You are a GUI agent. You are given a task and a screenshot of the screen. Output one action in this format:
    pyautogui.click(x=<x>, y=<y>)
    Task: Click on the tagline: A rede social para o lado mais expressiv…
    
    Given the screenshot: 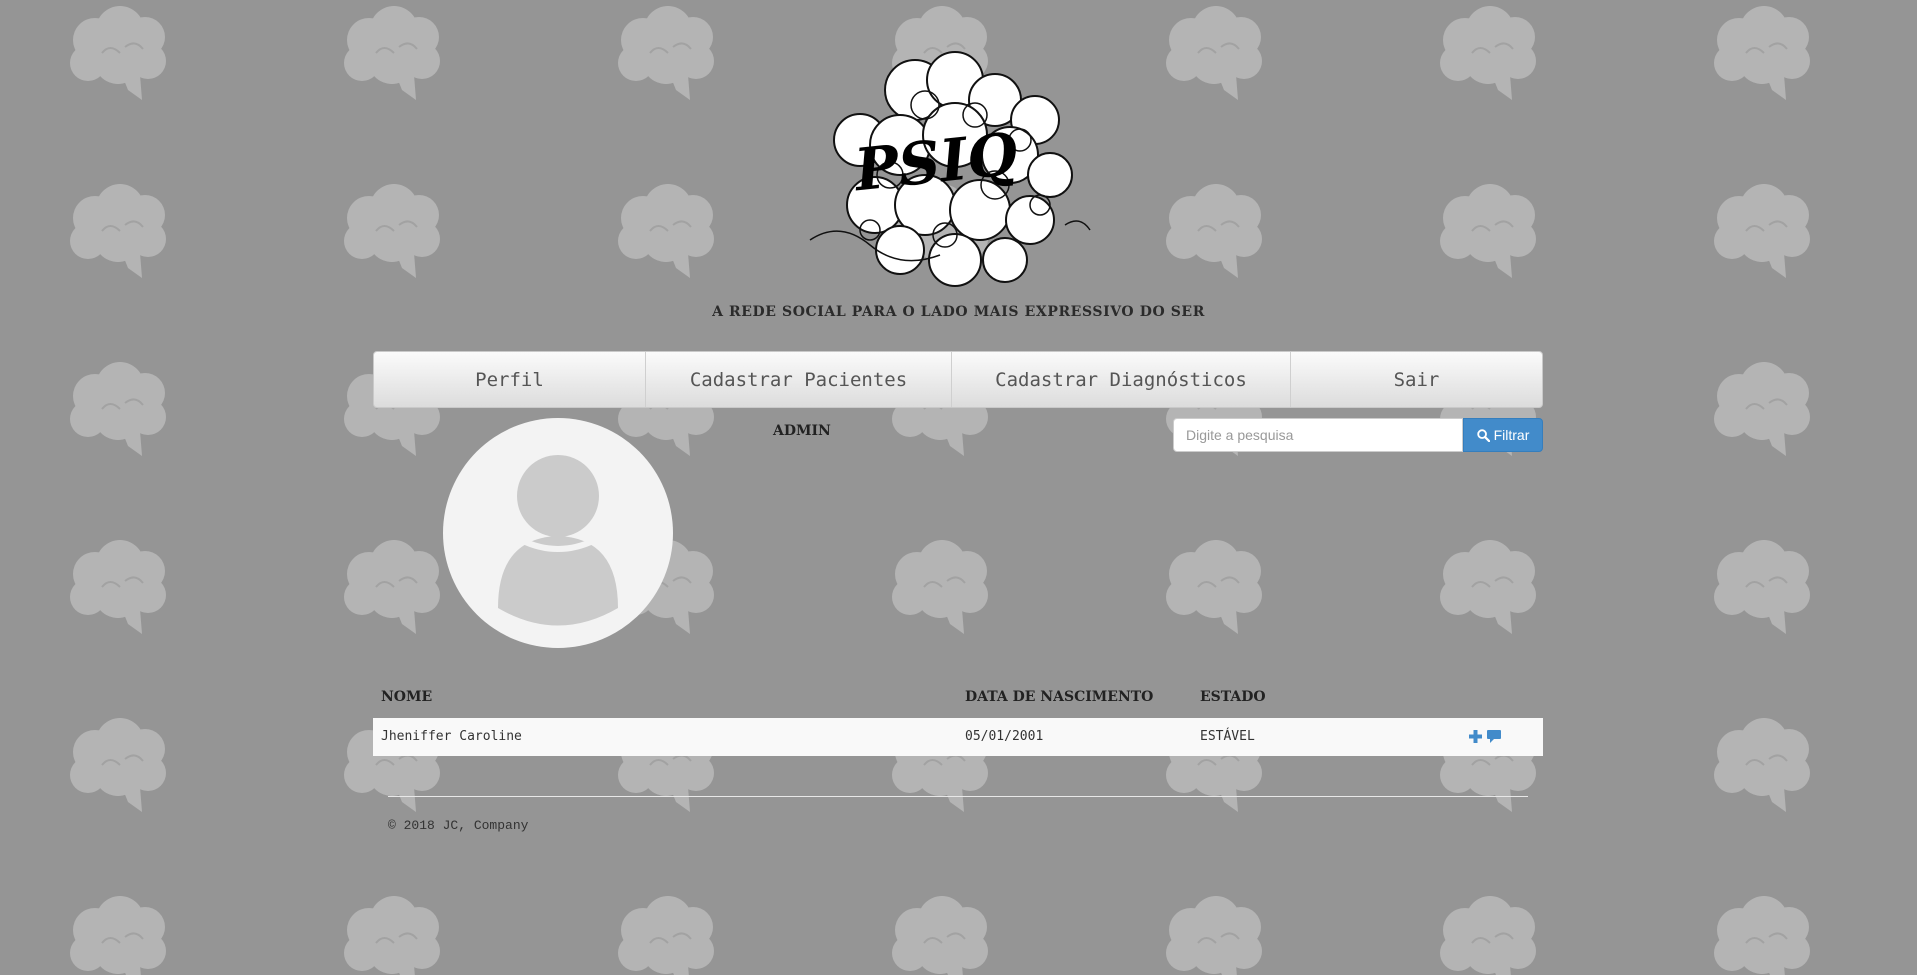 What is the action you would take?
    pyautogui.click(x=958, y=312)
    